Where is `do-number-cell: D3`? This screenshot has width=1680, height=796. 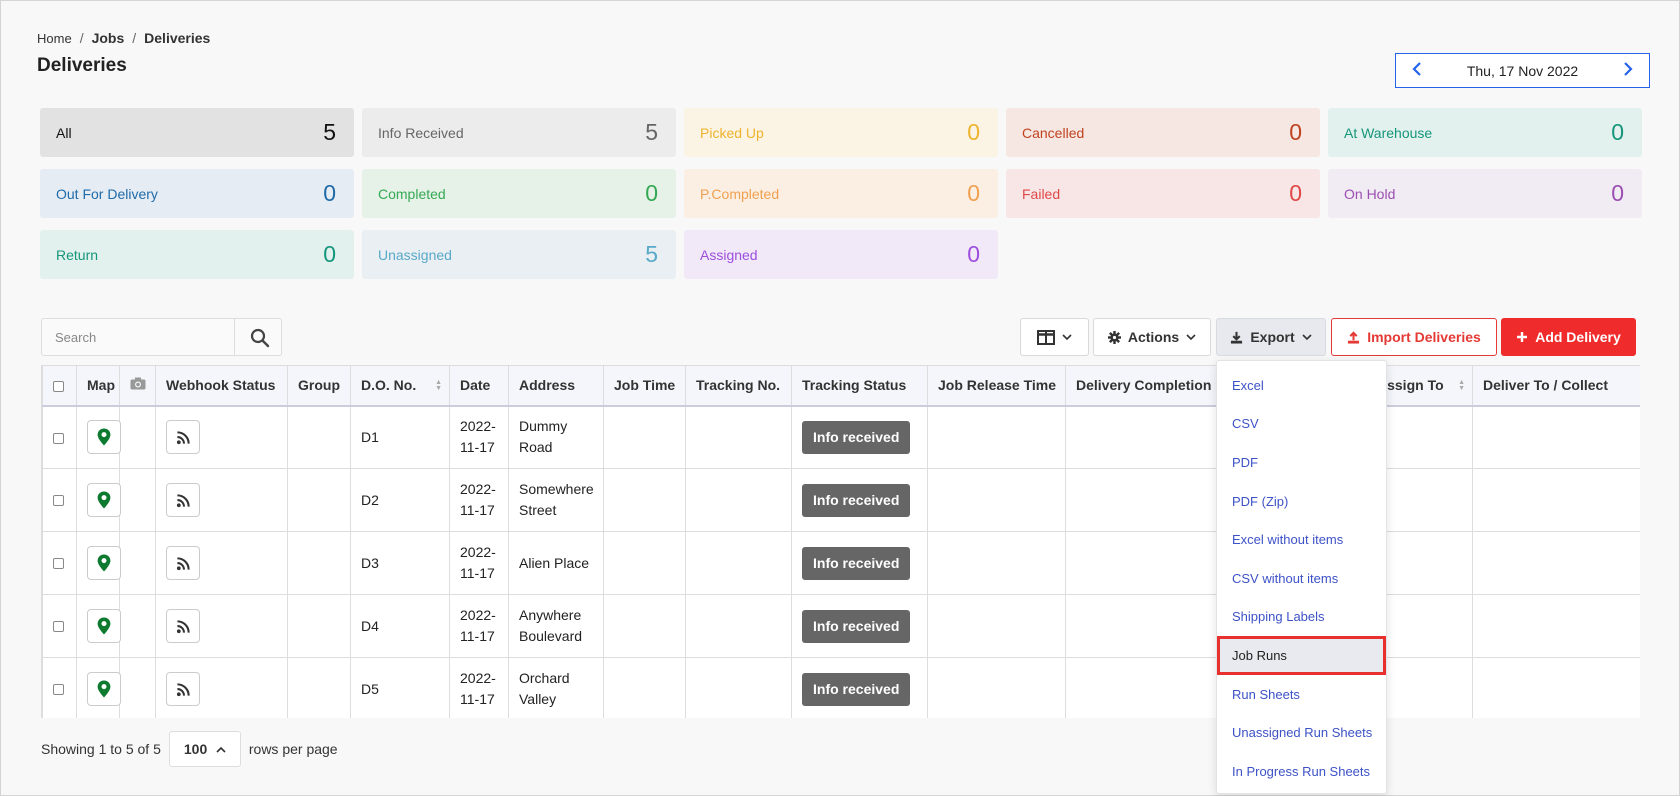 do-number-cell: D3 is located at coordinates (400, 563).